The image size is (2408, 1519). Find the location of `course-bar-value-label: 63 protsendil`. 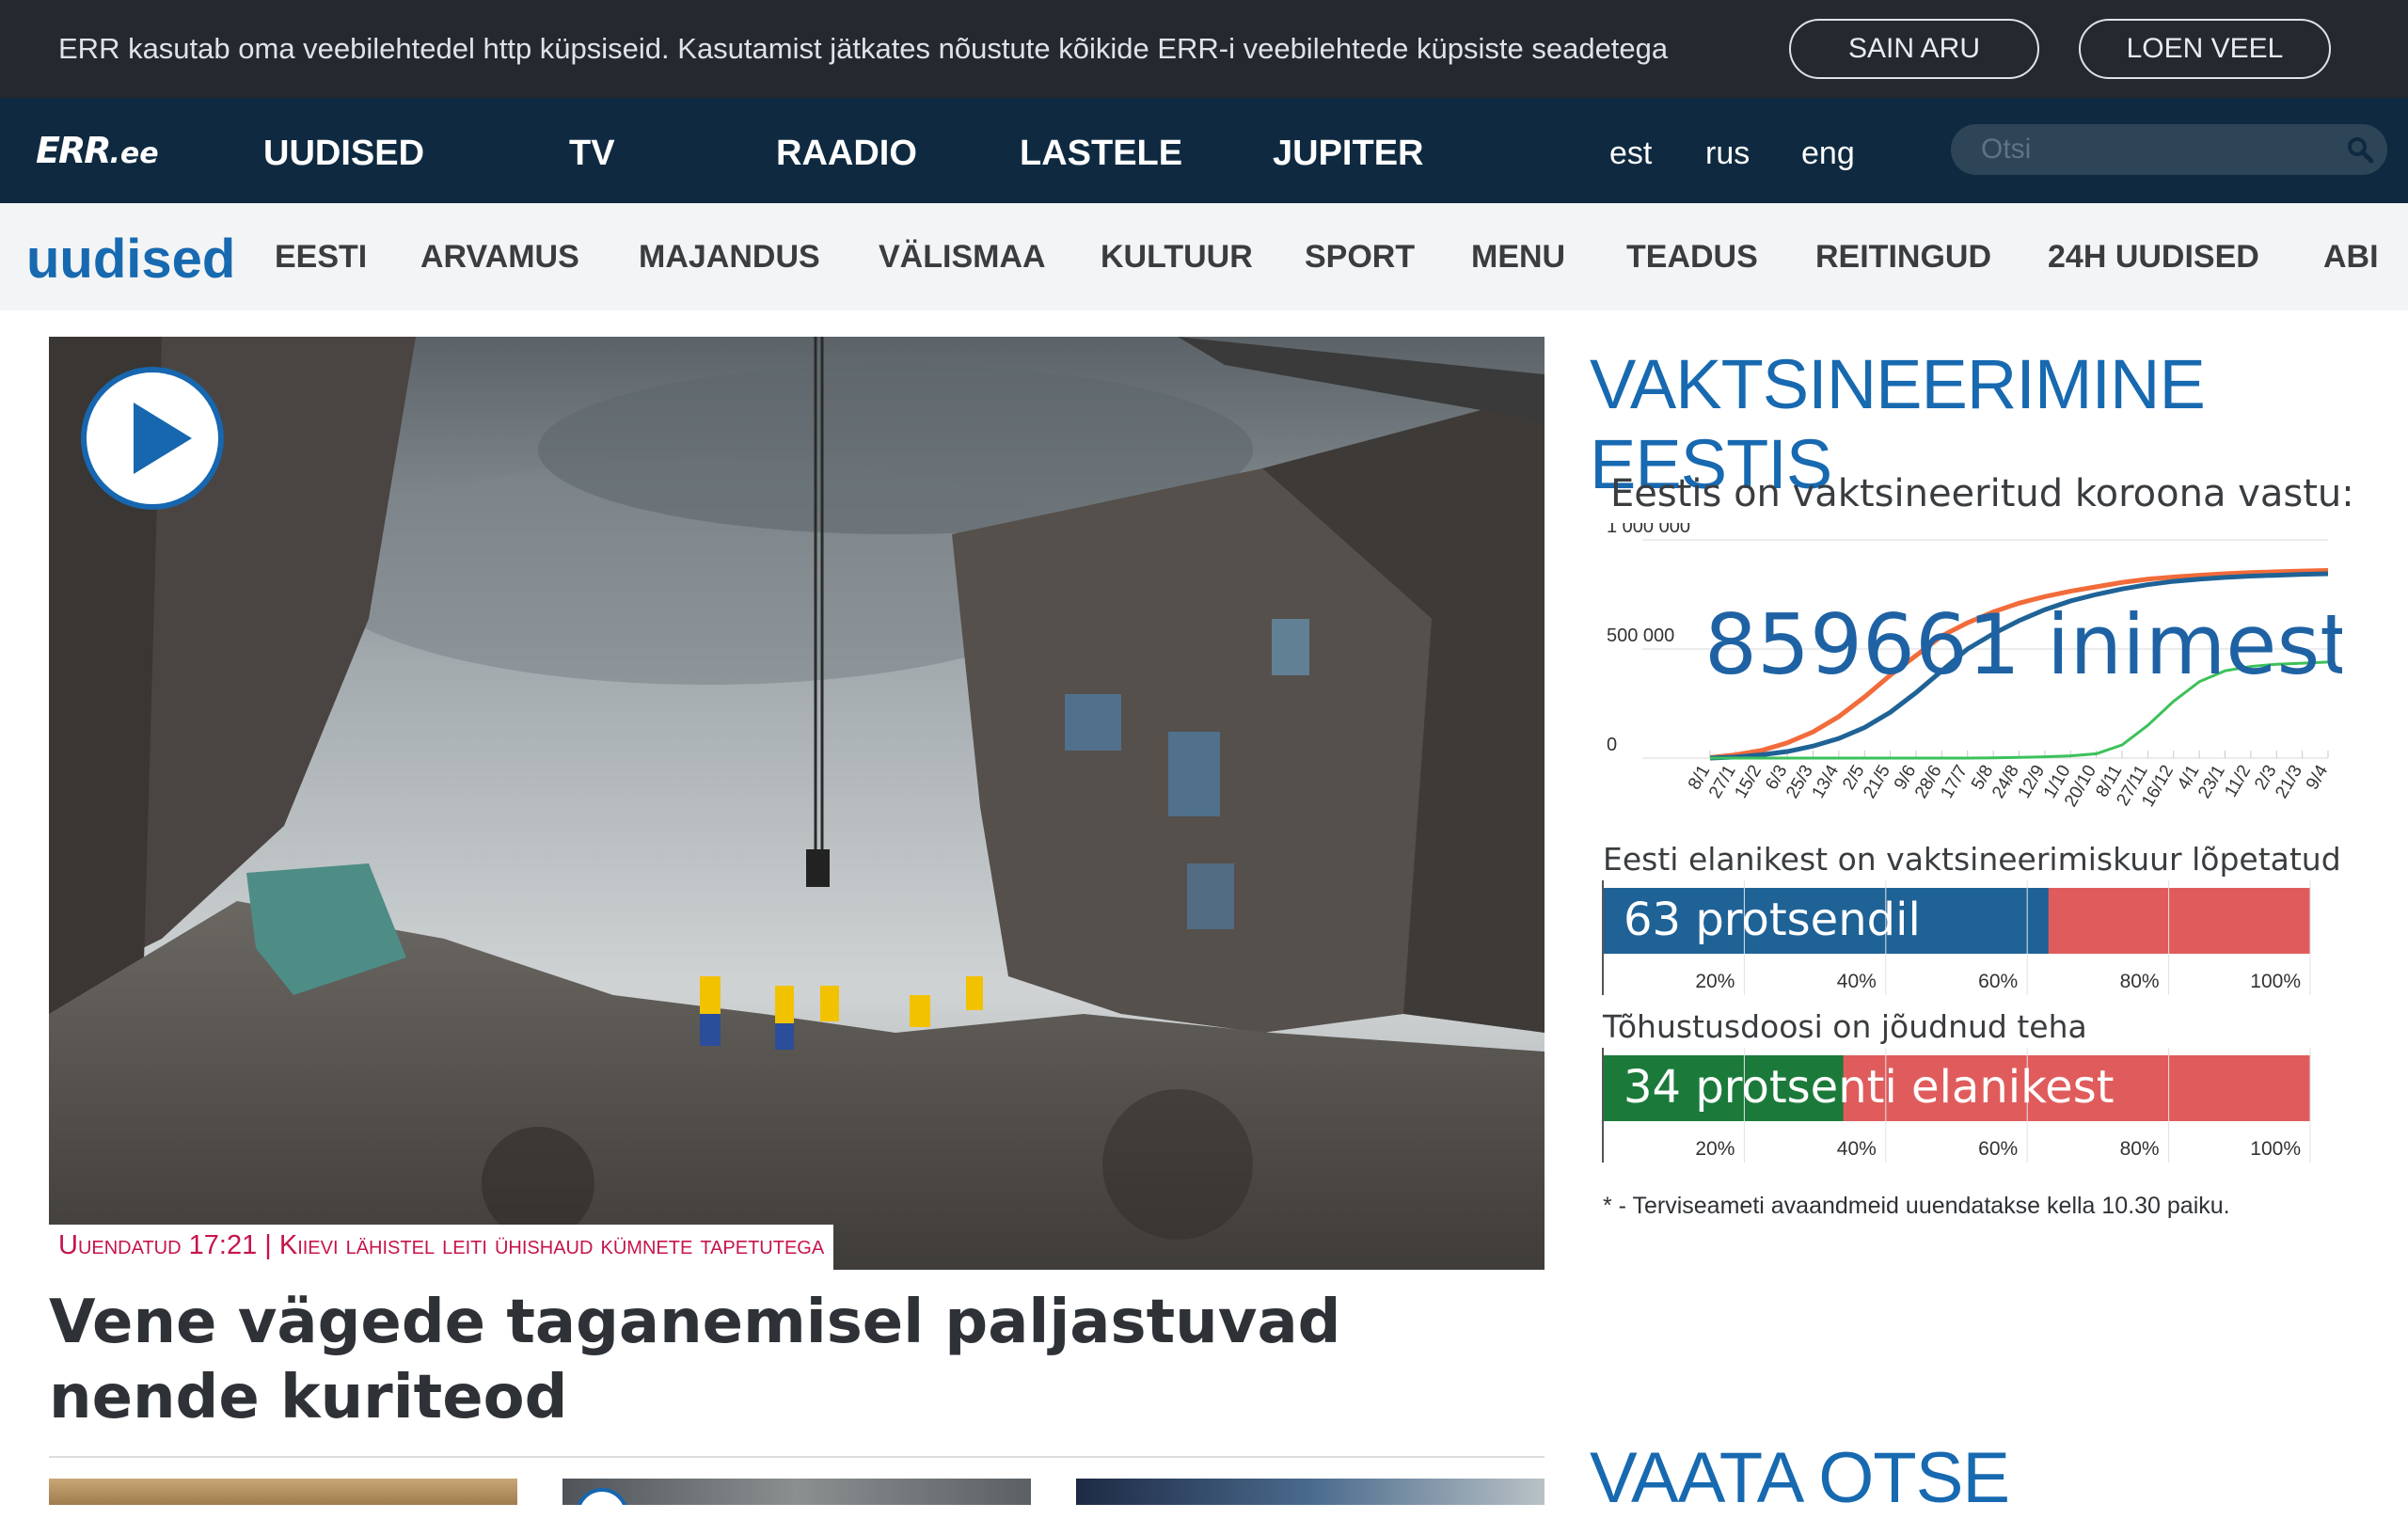

course-bar-value-label: 63 protsendil is located at coordinates (1773, 920).